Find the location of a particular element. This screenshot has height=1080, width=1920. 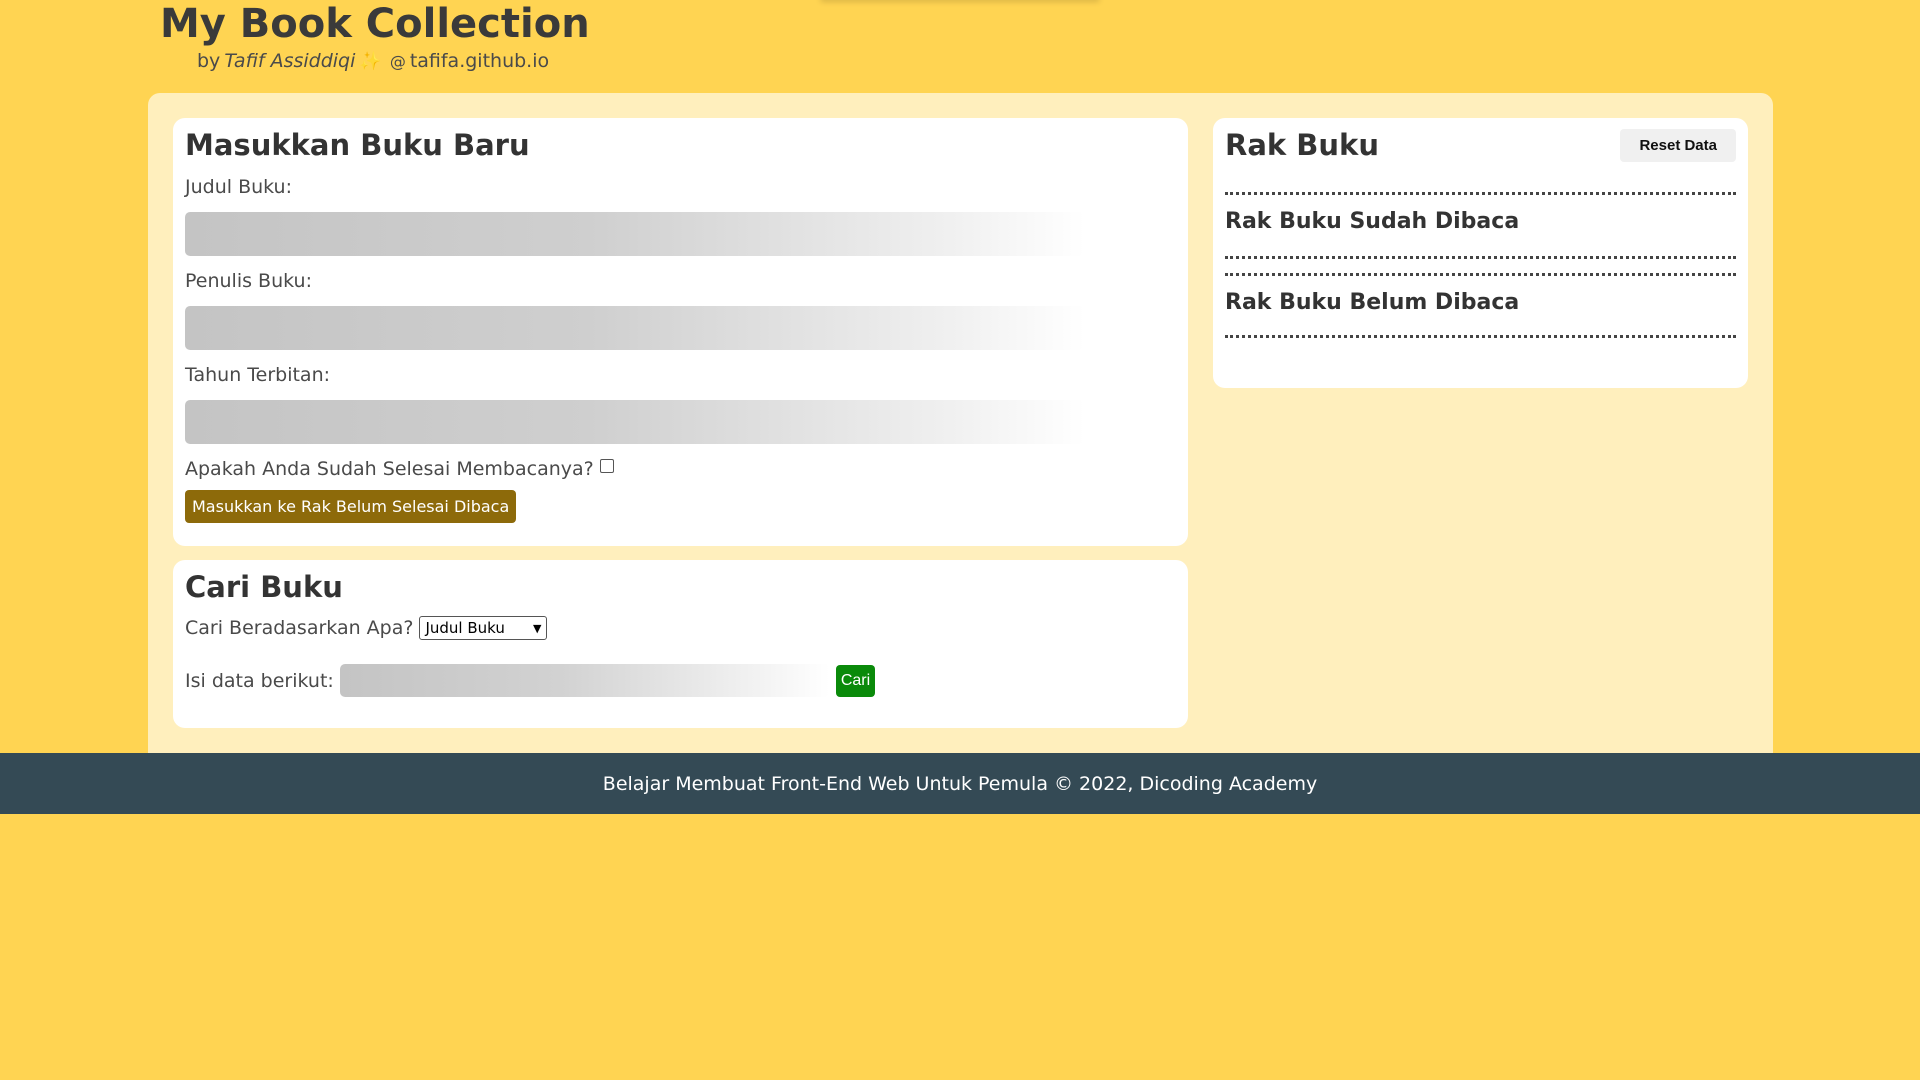

site-link: tafifa.github.io is located at coordinates (479, 61).